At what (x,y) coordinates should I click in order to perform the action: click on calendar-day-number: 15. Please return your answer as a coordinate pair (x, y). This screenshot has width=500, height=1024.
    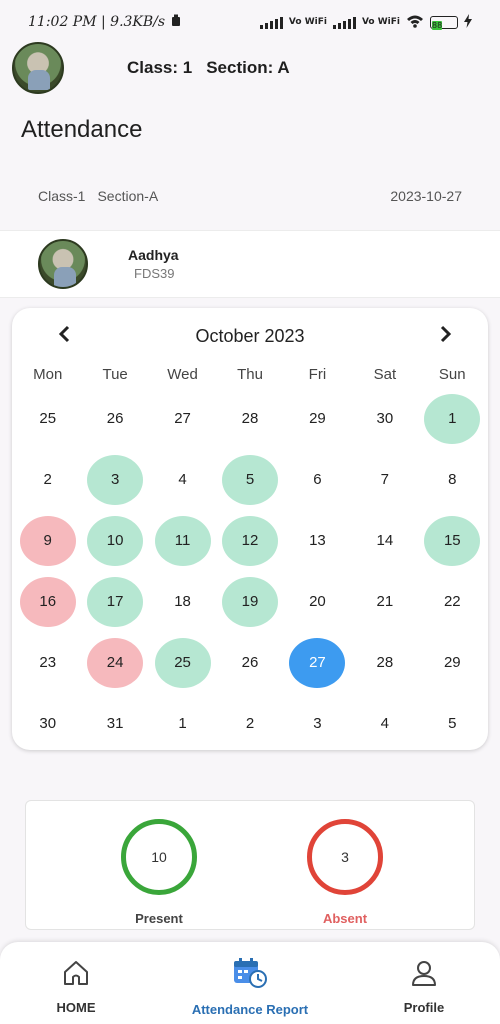
    Looking at the image, I should click on (452, 540).